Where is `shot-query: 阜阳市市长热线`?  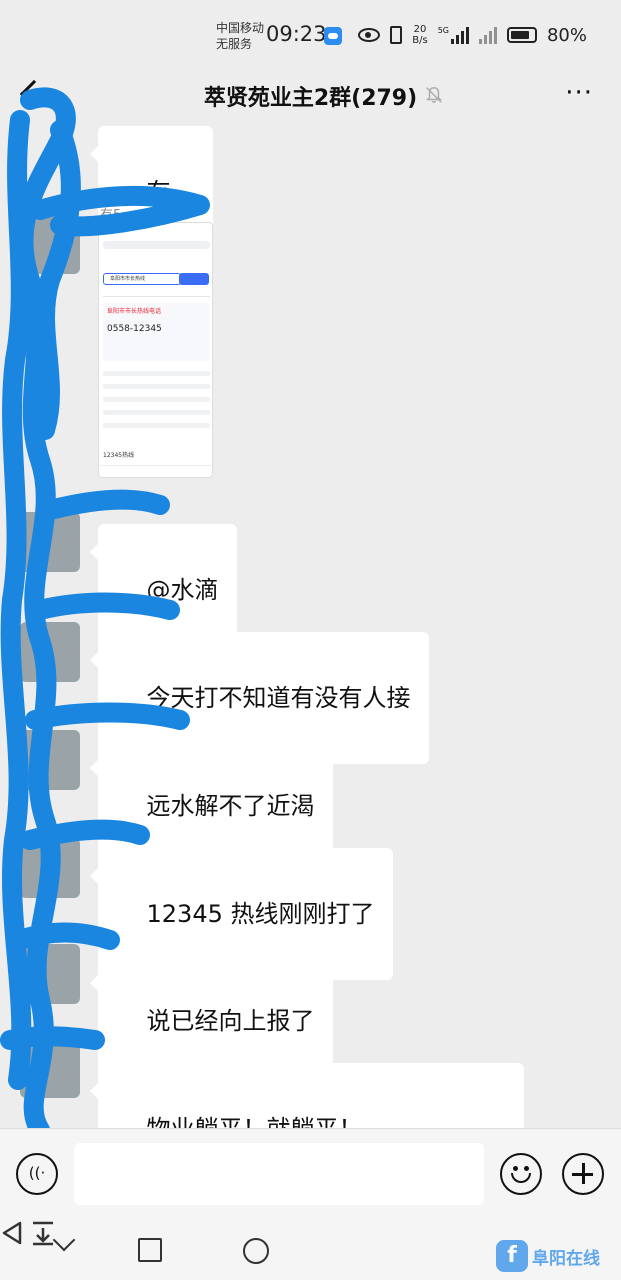
shot-query: 阜阳市市长热线 is located at coordinates (142, 279).